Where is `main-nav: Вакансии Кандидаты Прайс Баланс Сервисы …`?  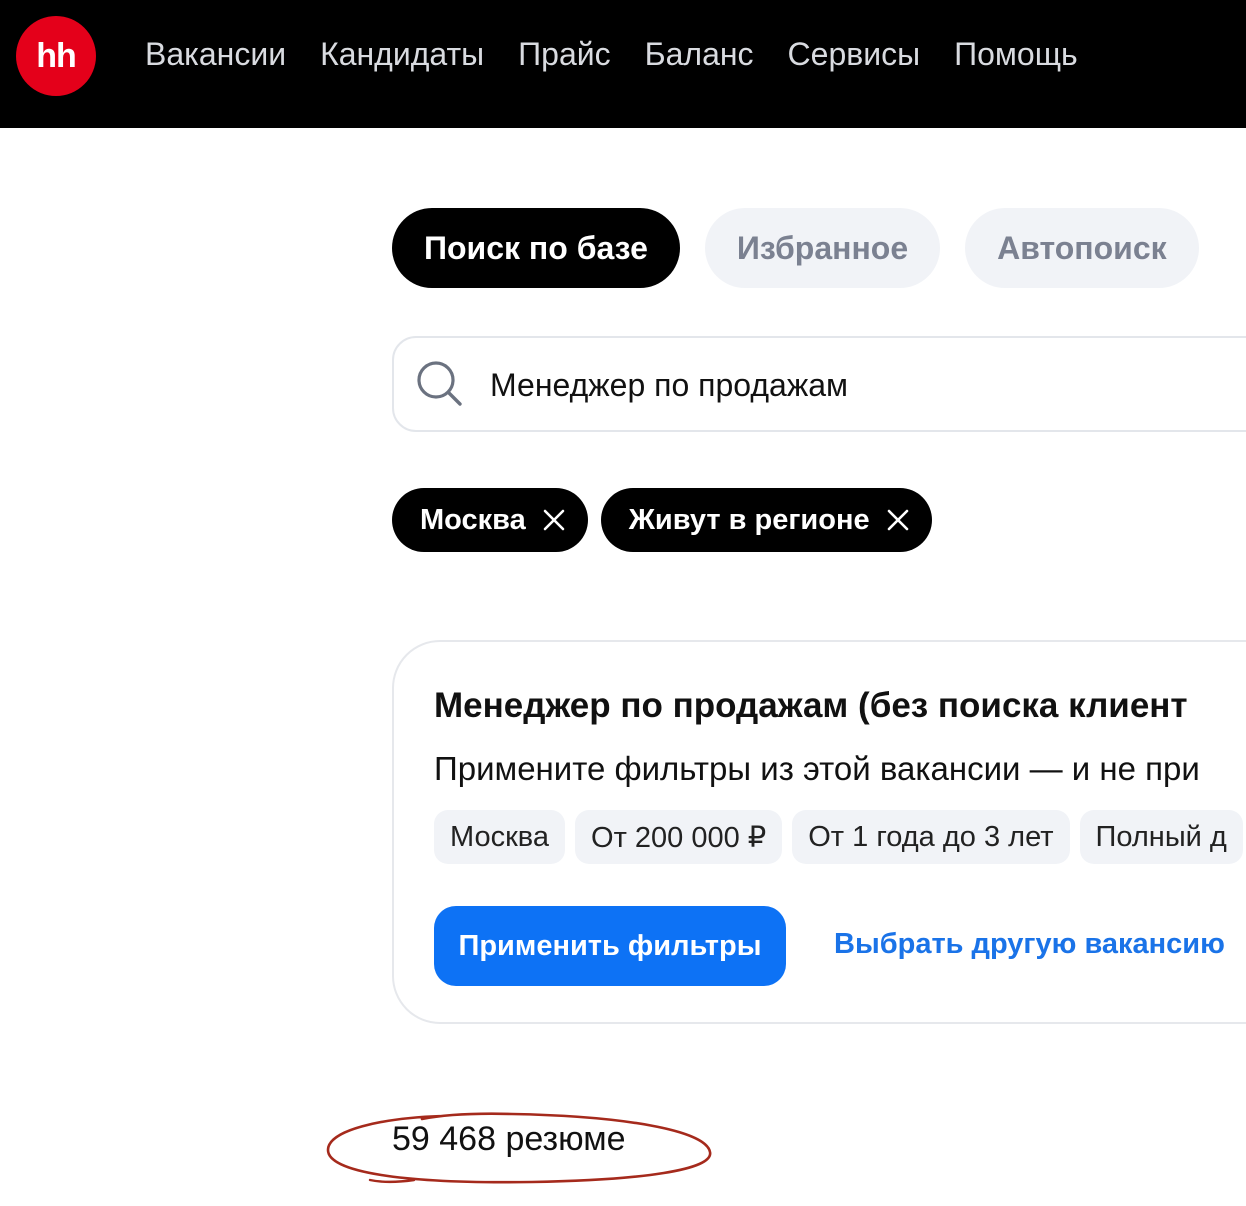 main-nav: Вакансии Кандидаты Прайс Баланс Сервисы … is located at coordinates (611, 54).